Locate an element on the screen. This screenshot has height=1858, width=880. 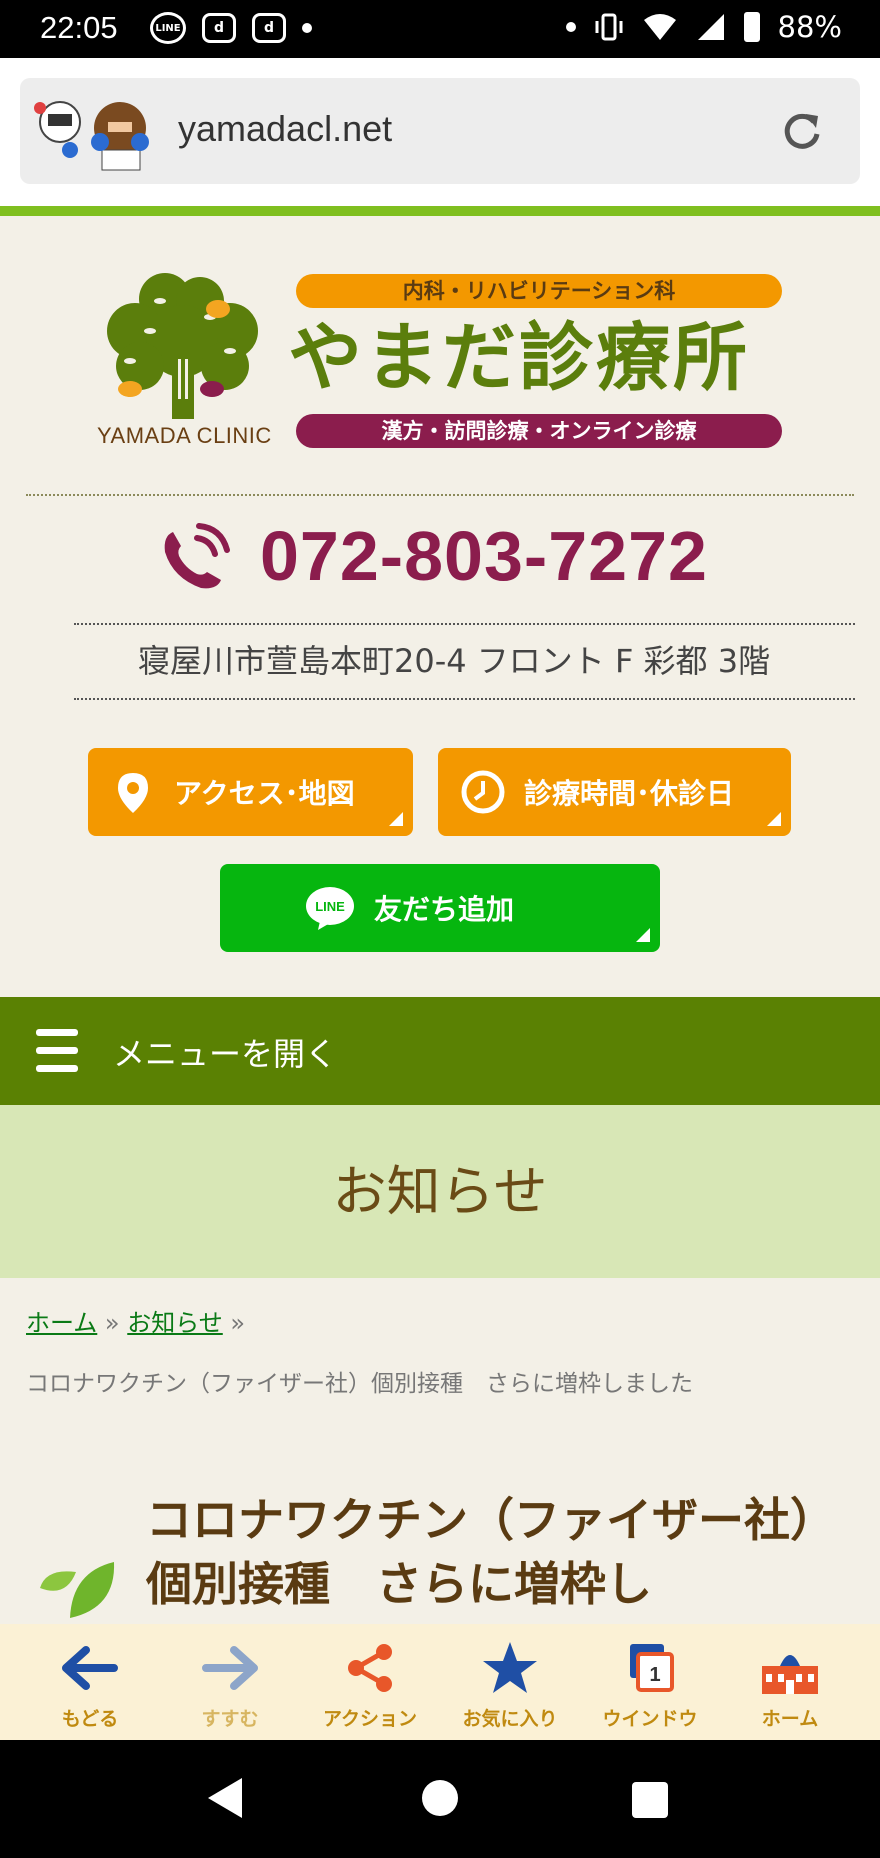
hours-label: 診療時間･休診日 is located at coordinates (629, 793).